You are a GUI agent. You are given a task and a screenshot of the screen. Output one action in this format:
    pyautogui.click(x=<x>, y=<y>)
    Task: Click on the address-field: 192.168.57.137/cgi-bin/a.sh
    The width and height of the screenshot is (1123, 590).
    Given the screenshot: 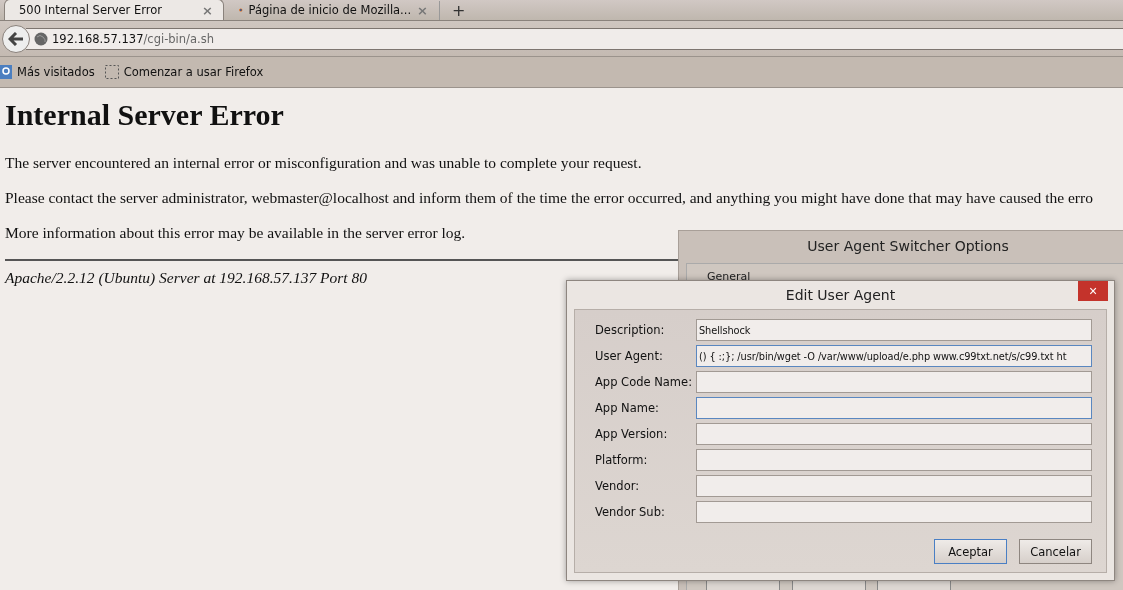 What is the action you would take?
    pyautogui.click(x=574, y=38)
    